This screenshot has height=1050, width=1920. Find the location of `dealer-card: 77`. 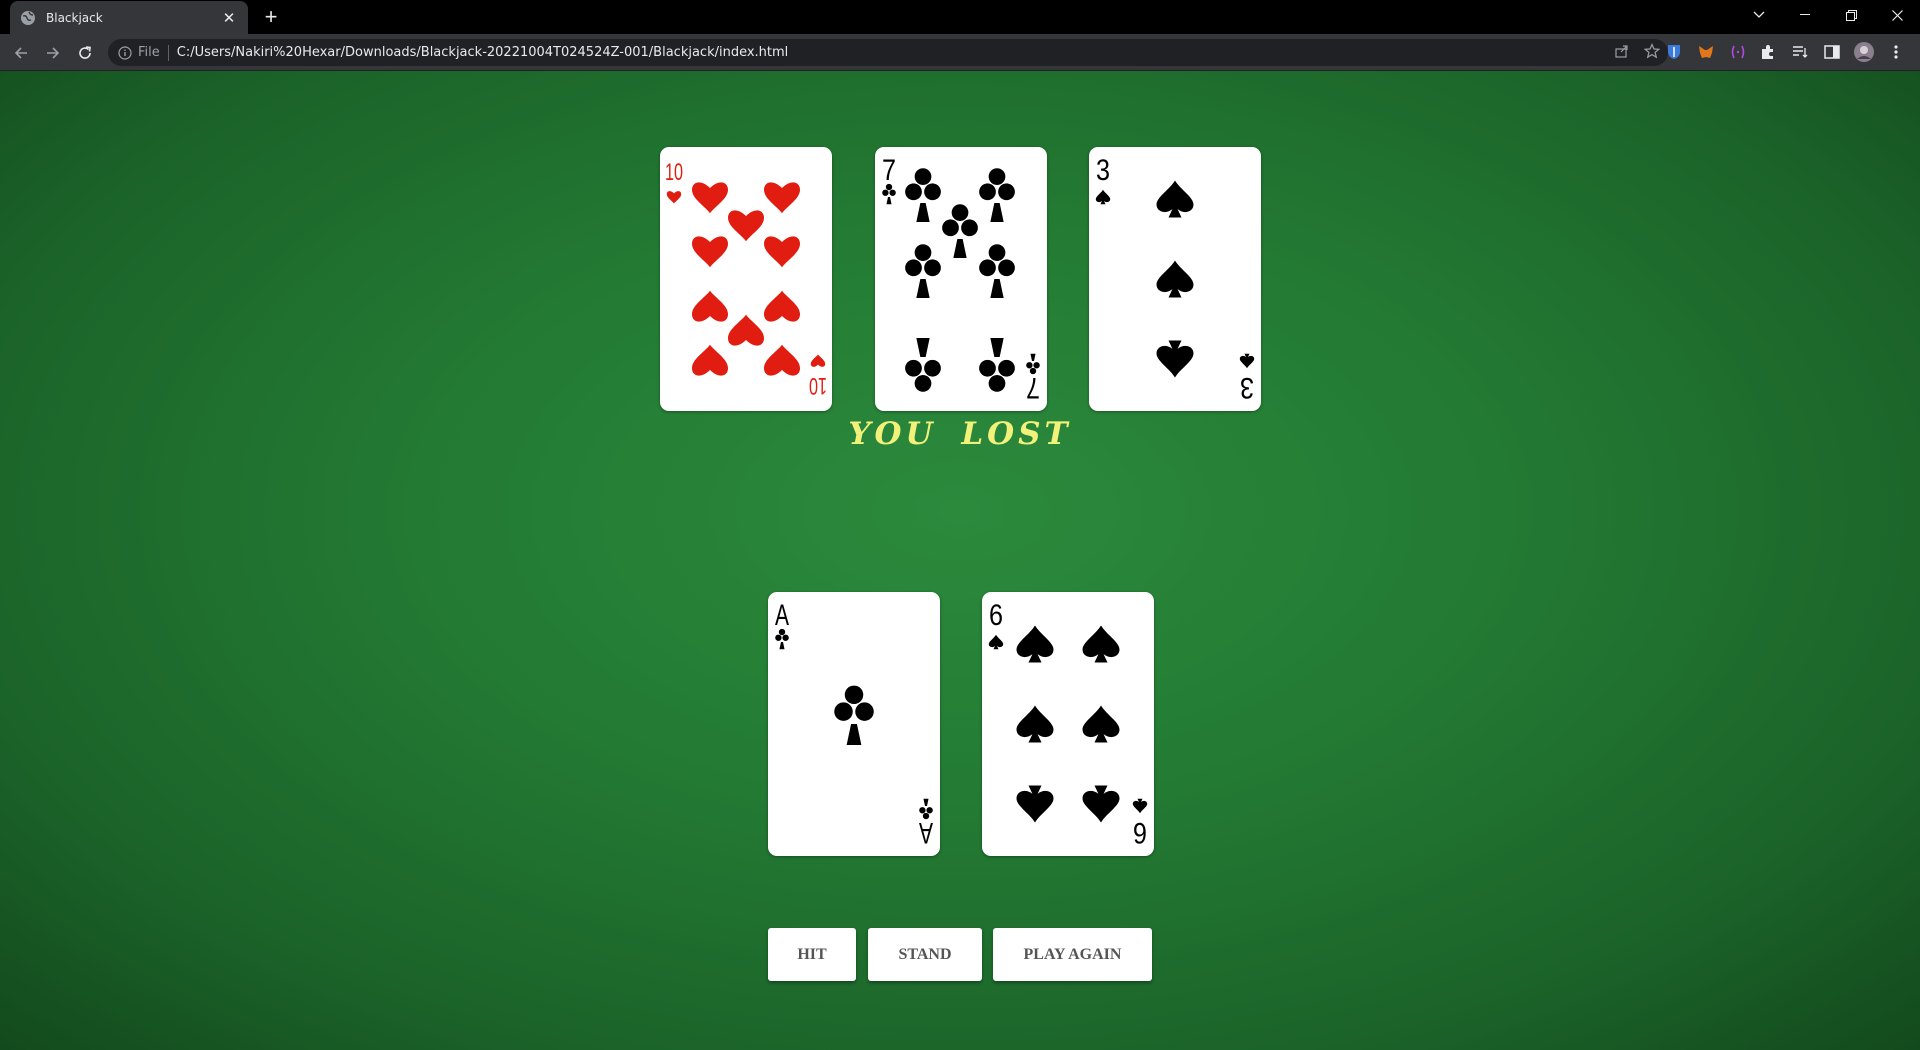

dealer-card: 77 is located at coordinates (961, 279).